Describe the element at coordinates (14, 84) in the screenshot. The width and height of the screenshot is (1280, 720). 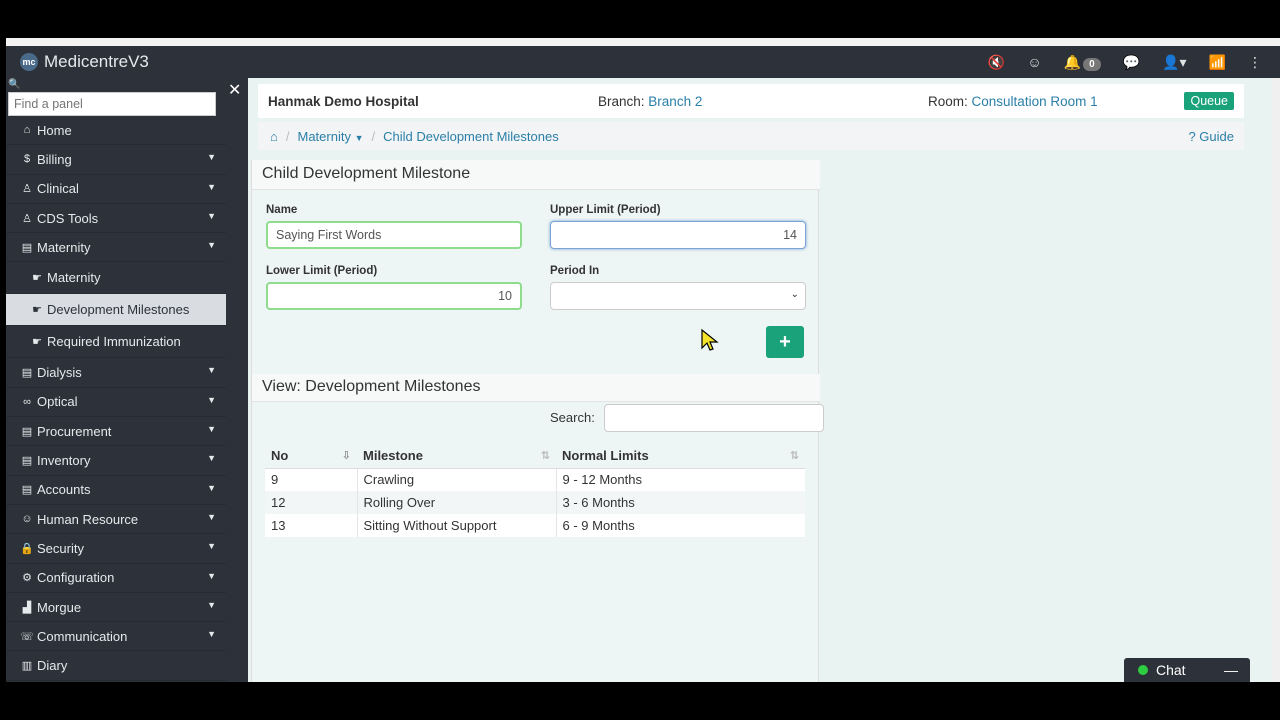
I see `search-icon: 🔍` at that location.